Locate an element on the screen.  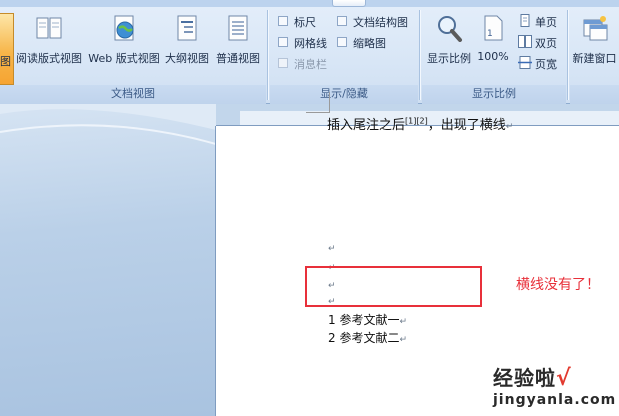
magnifier-icon is located at coordinates (450, 29).